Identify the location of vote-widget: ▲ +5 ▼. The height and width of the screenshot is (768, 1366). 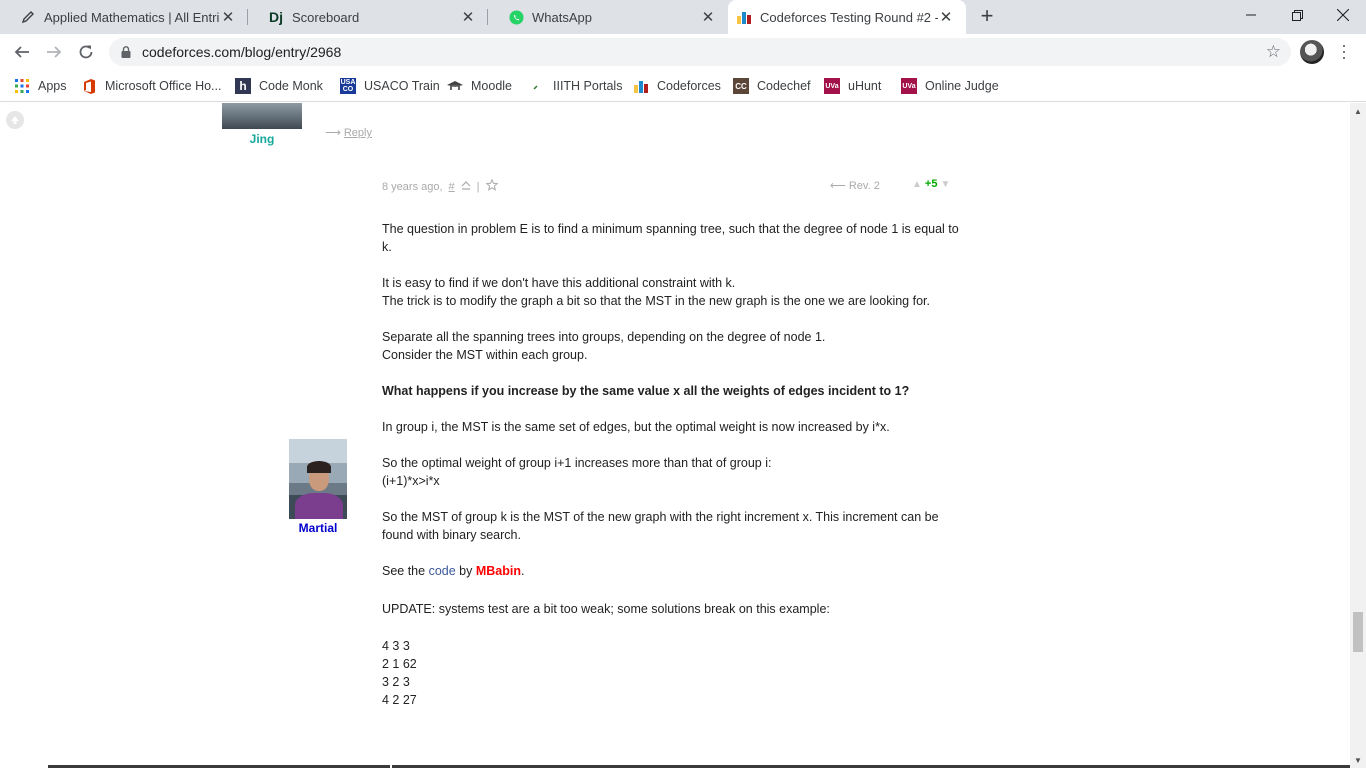
(931, 184).